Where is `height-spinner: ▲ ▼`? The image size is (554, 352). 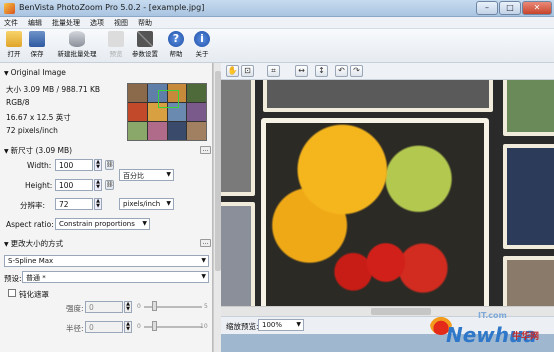
height-spinner: ▲ ▼ is located at coordinates (98, 185).